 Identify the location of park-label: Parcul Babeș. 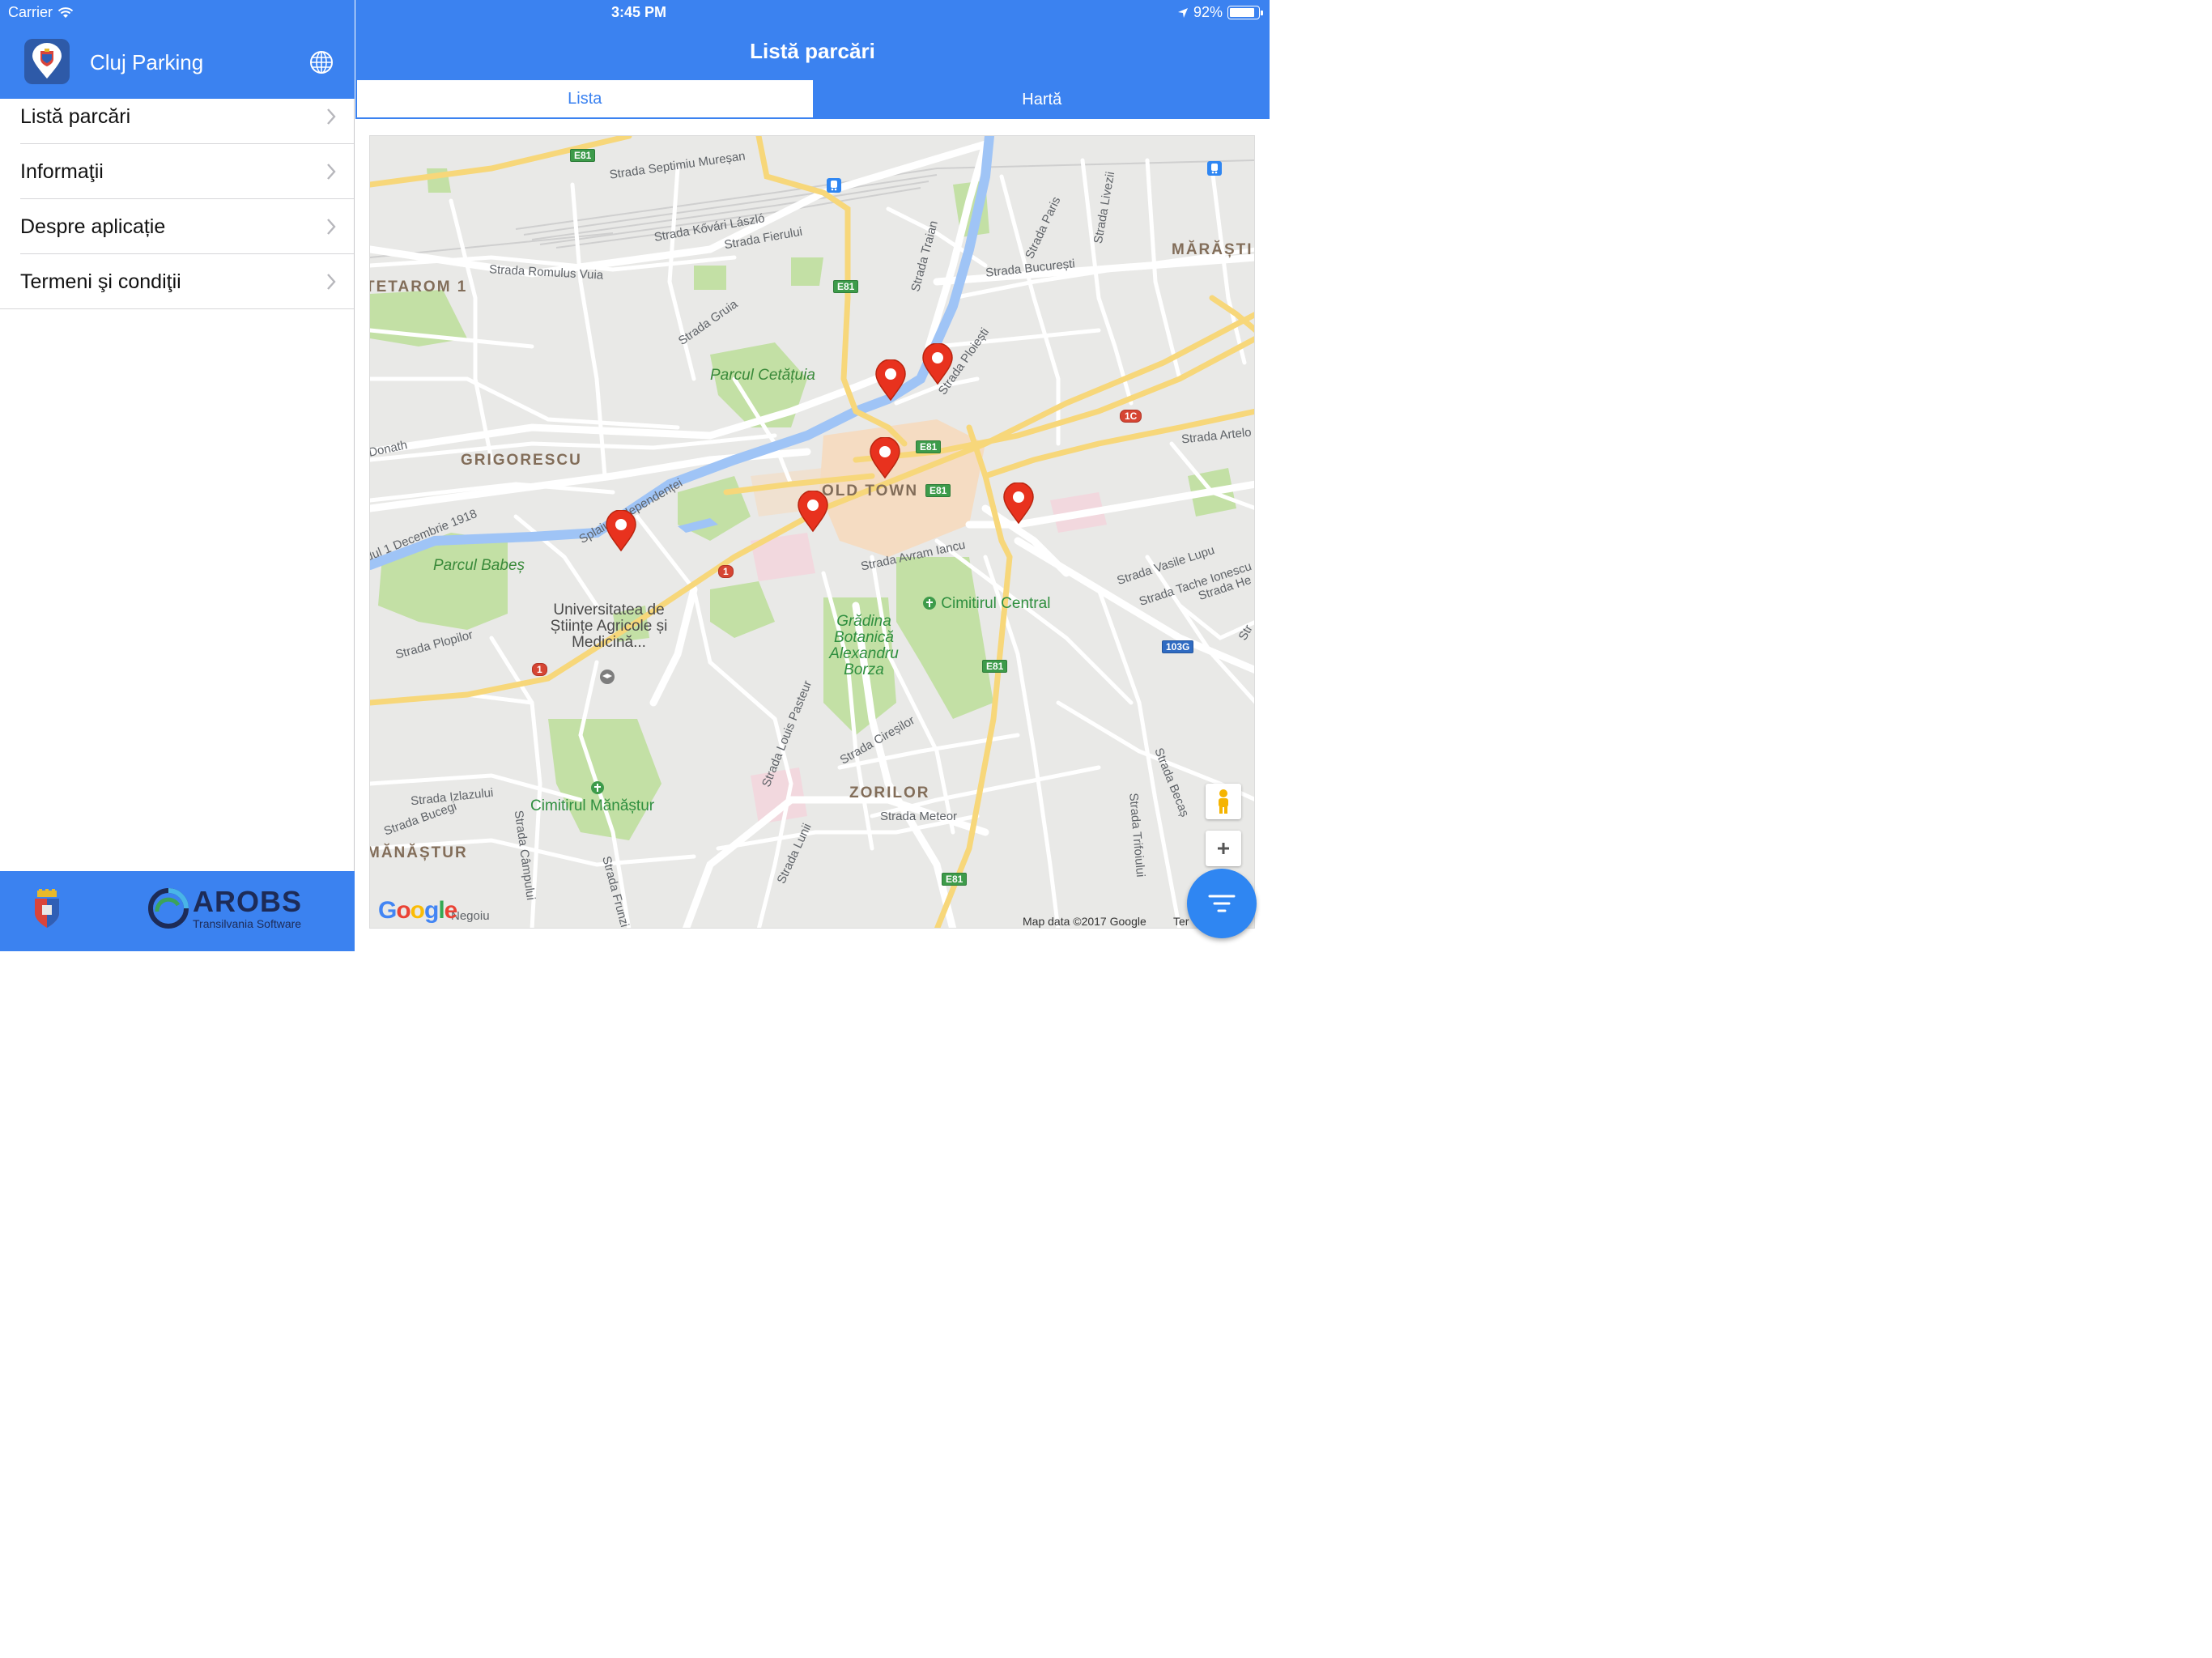
(479, 565).